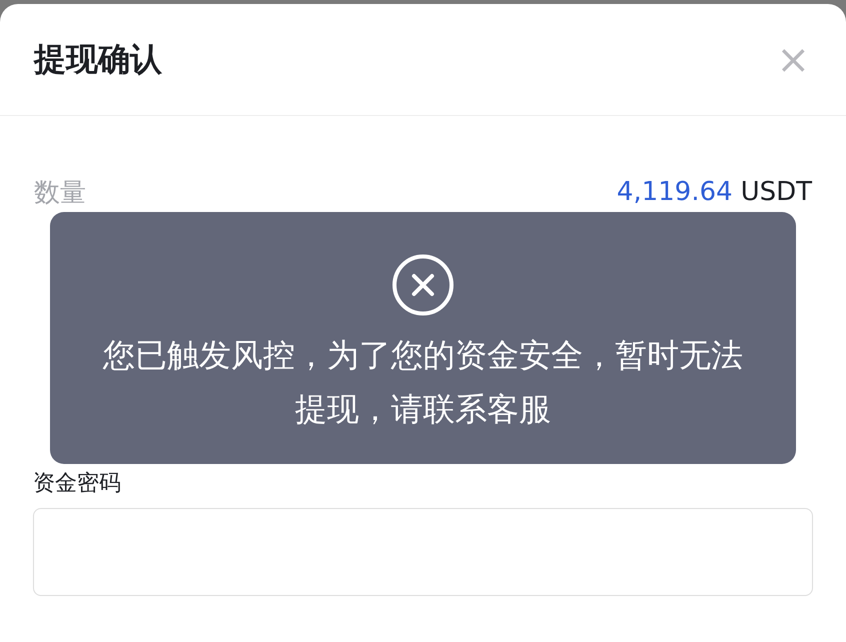 The width and height of the screenshot is (846, 642). What do you see at coordinates (776, 192) in the screenshot?
I see `unit-label: USDT` at bounding box center [776, 192].